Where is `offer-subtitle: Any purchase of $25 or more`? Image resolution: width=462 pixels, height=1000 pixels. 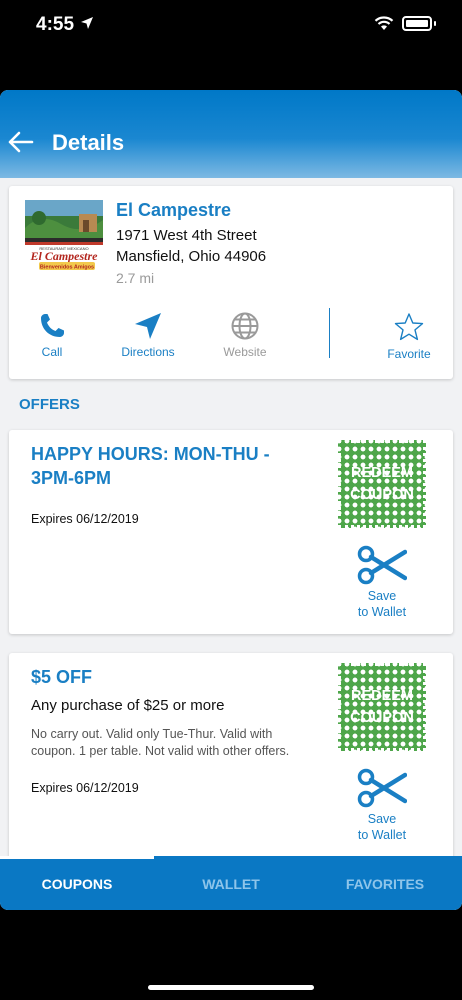
offer-subtitle: Any purchase of $25 or more is located at coordinates (128, 705).